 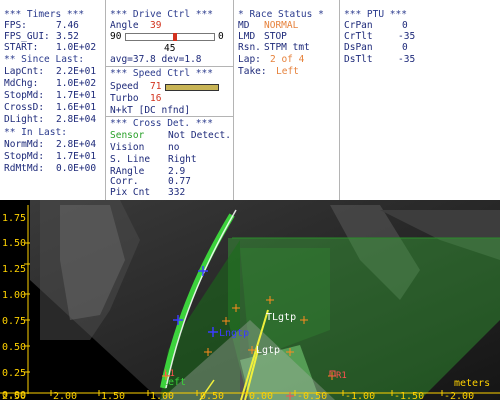 What do you see at coordinates (14, 218) in the screenshot?
I see `y-tick-175: 1.75` at bounding box center [14, 218].